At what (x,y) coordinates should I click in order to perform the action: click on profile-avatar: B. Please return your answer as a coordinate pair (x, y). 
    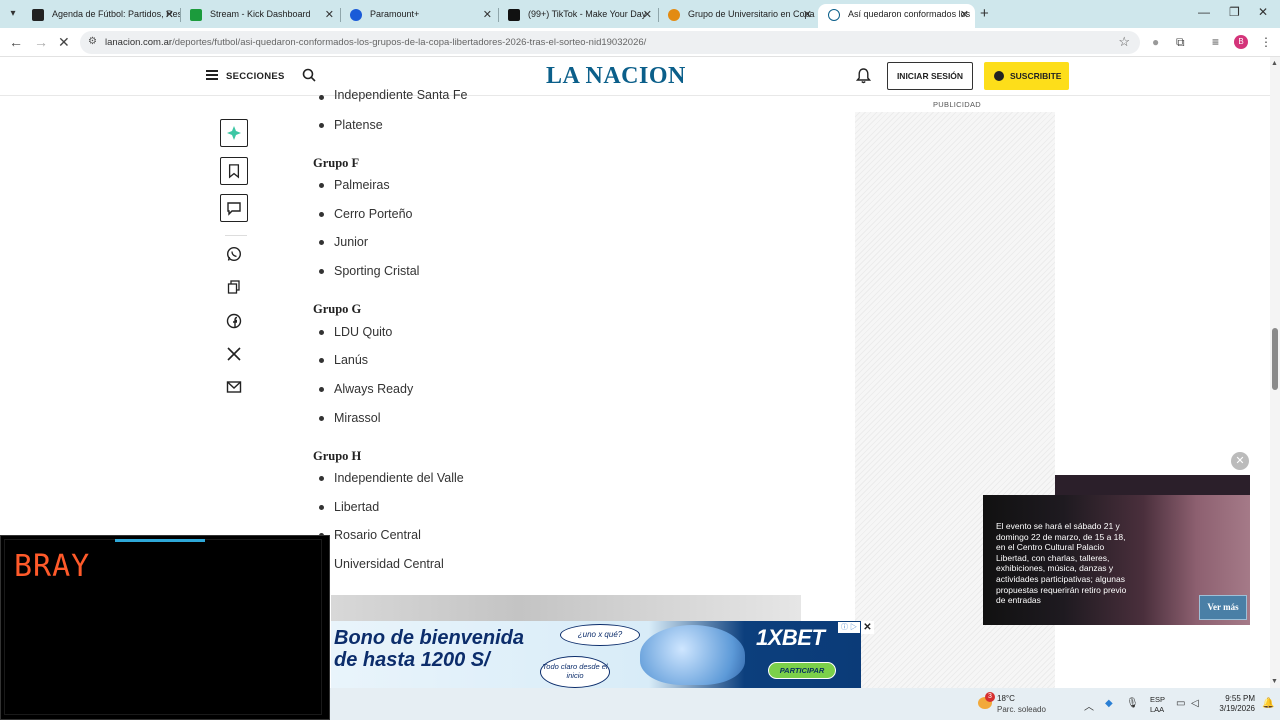
    Looking at the image, I should click on (1241, 42).